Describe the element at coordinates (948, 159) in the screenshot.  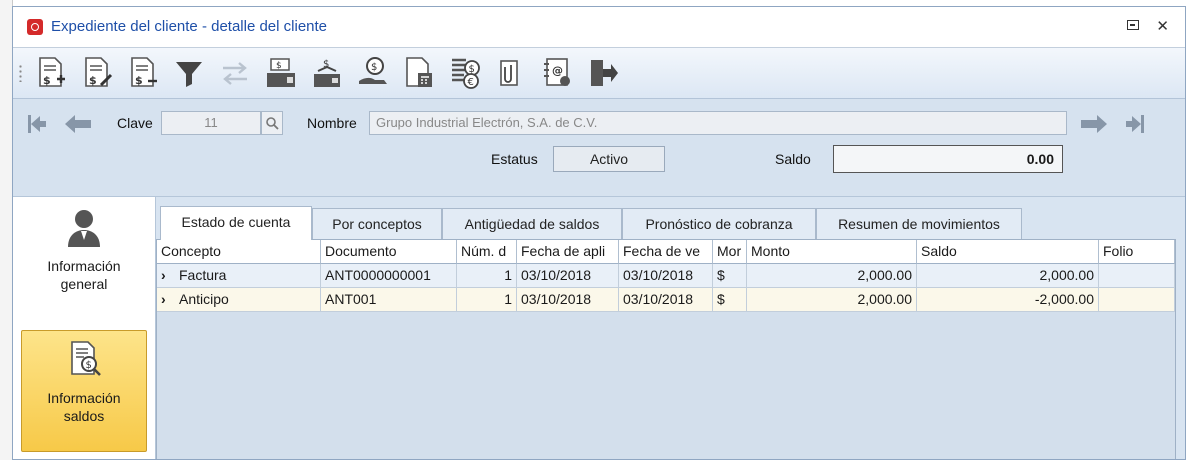
I see `saldo-value: 0.00` at that location.